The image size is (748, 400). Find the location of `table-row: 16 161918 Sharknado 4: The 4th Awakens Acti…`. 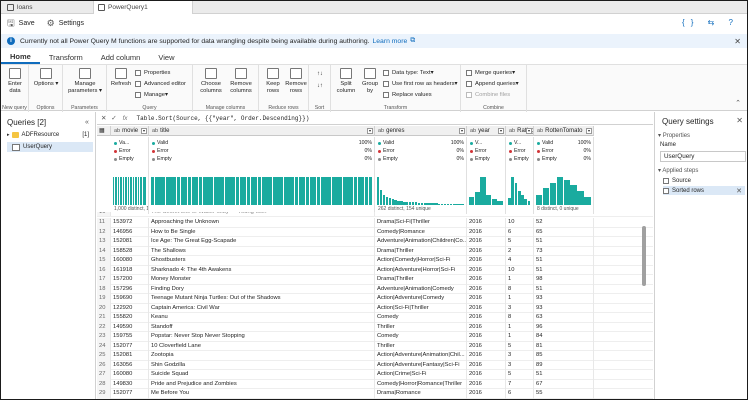

table-row: 16 161918 Sharknado 4: The 4th Awakens Acti… is located at coordinates (375, 270).